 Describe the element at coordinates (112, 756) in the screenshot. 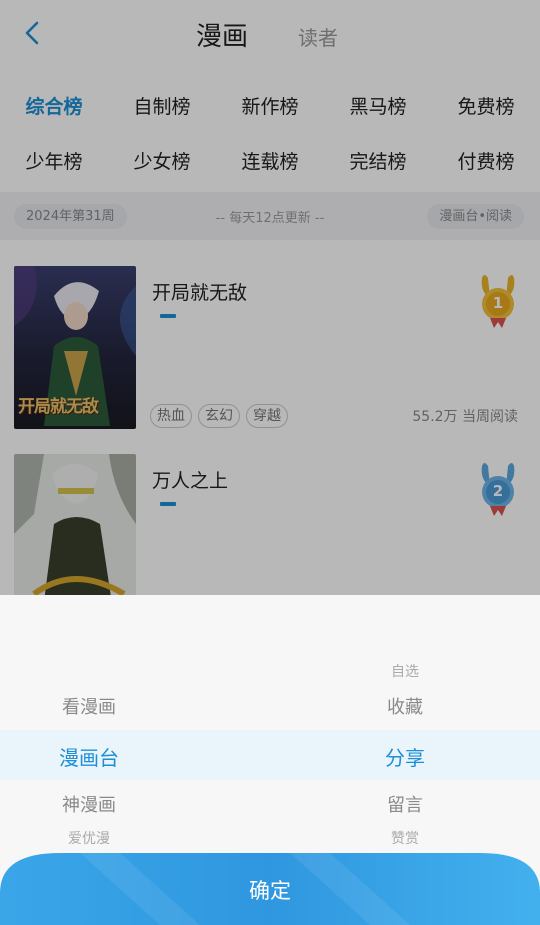

I see `picker-option-selected: 漫画台` at that location.